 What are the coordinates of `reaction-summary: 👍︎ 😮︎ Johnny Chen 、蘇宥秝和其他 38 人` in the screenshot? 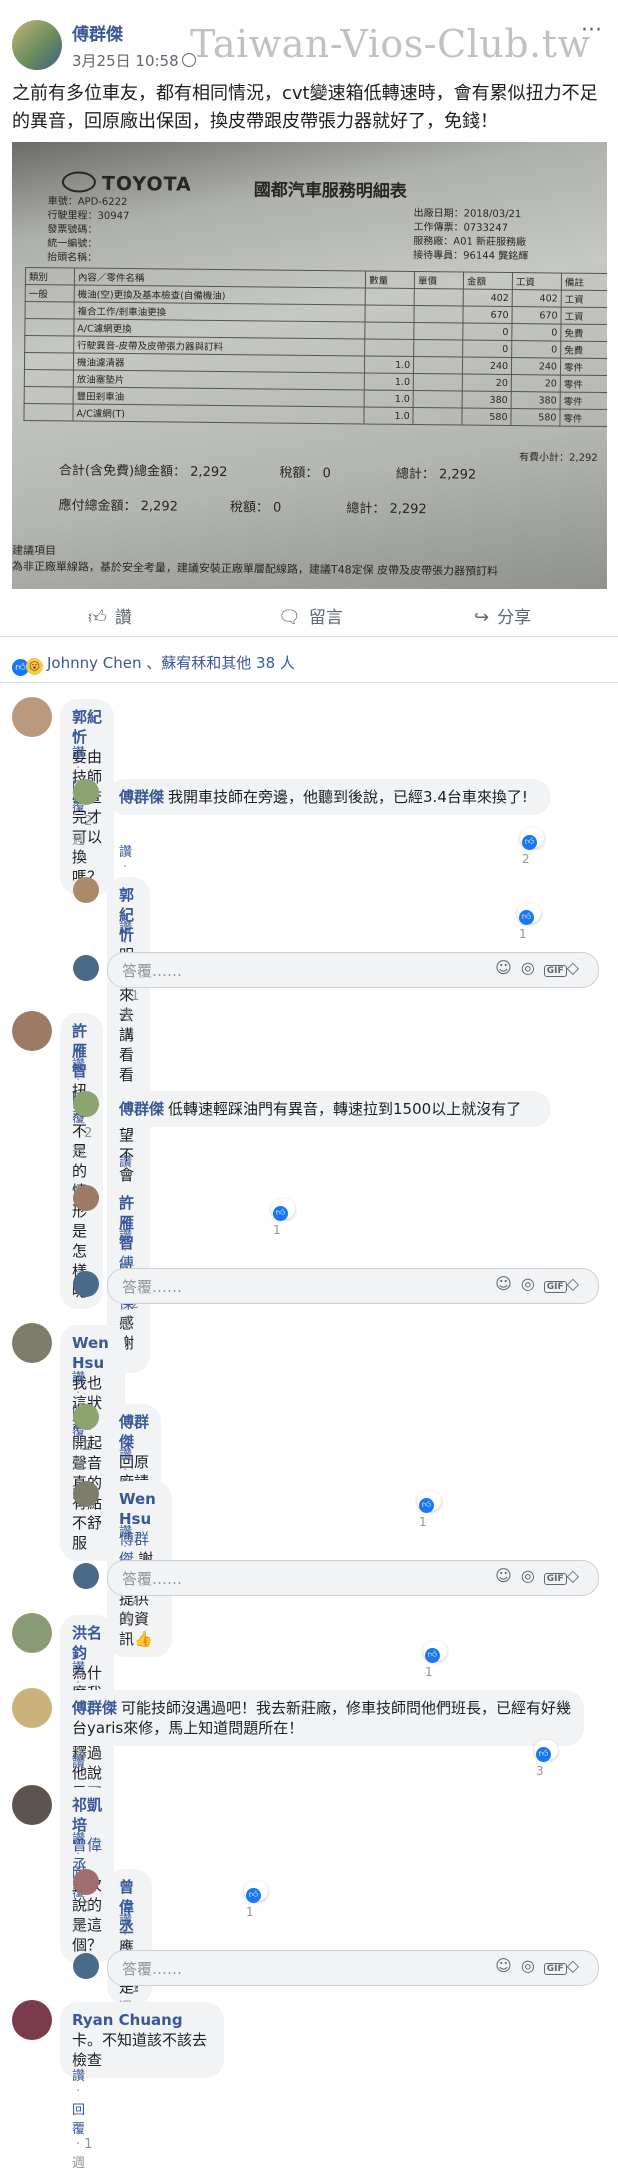 It's located at (153, 664).